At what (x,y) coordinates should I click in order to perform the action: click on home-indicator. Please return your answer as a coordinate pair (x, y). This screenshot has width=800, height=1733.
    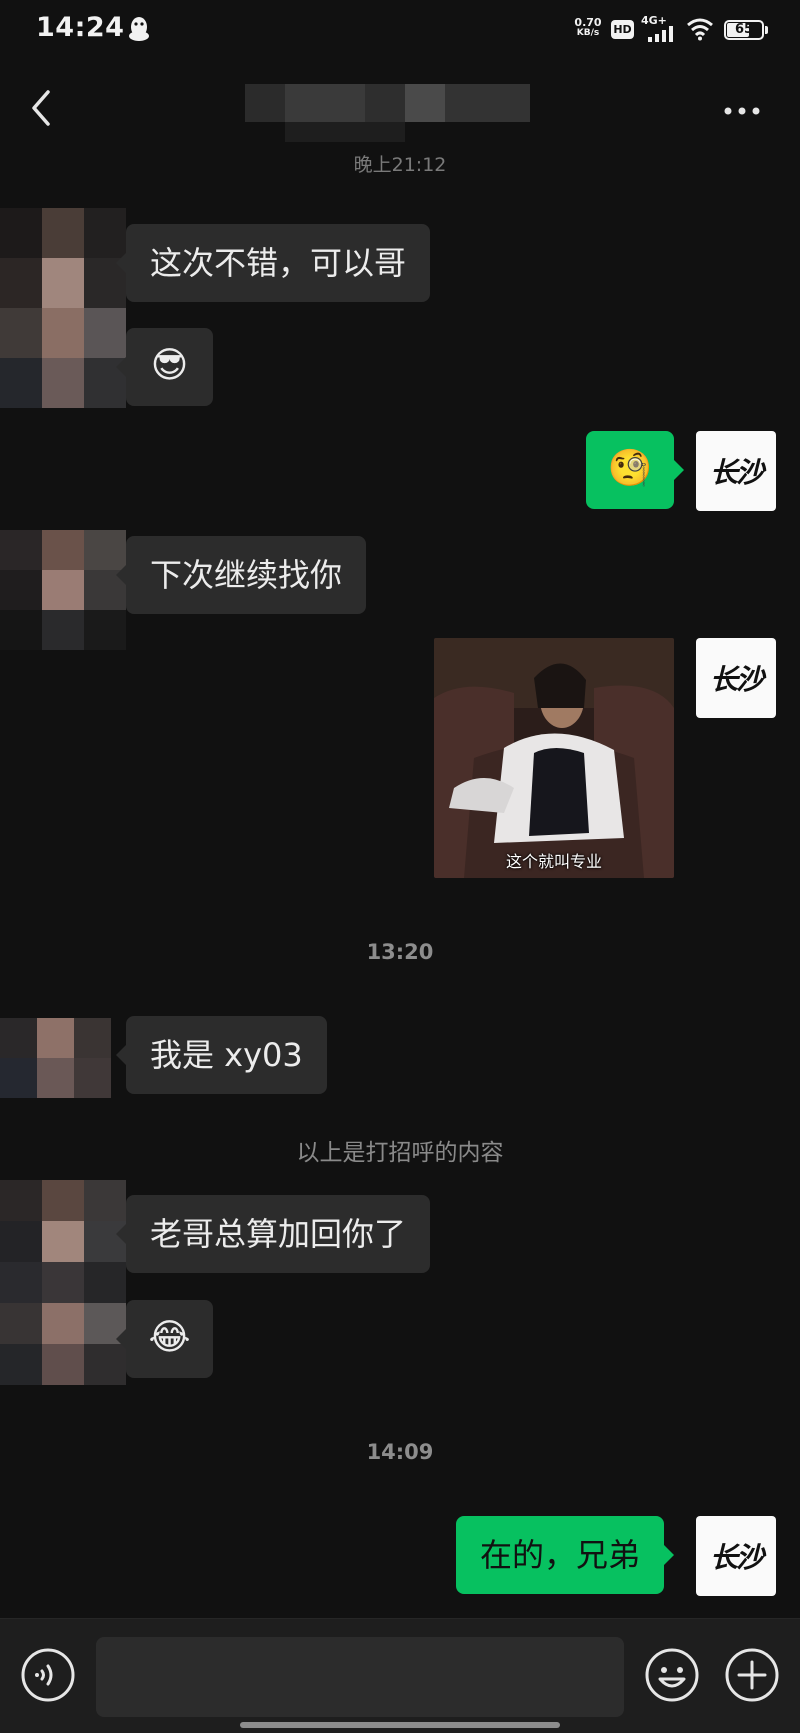
    Looking at the image, I should click on (400, 1725).